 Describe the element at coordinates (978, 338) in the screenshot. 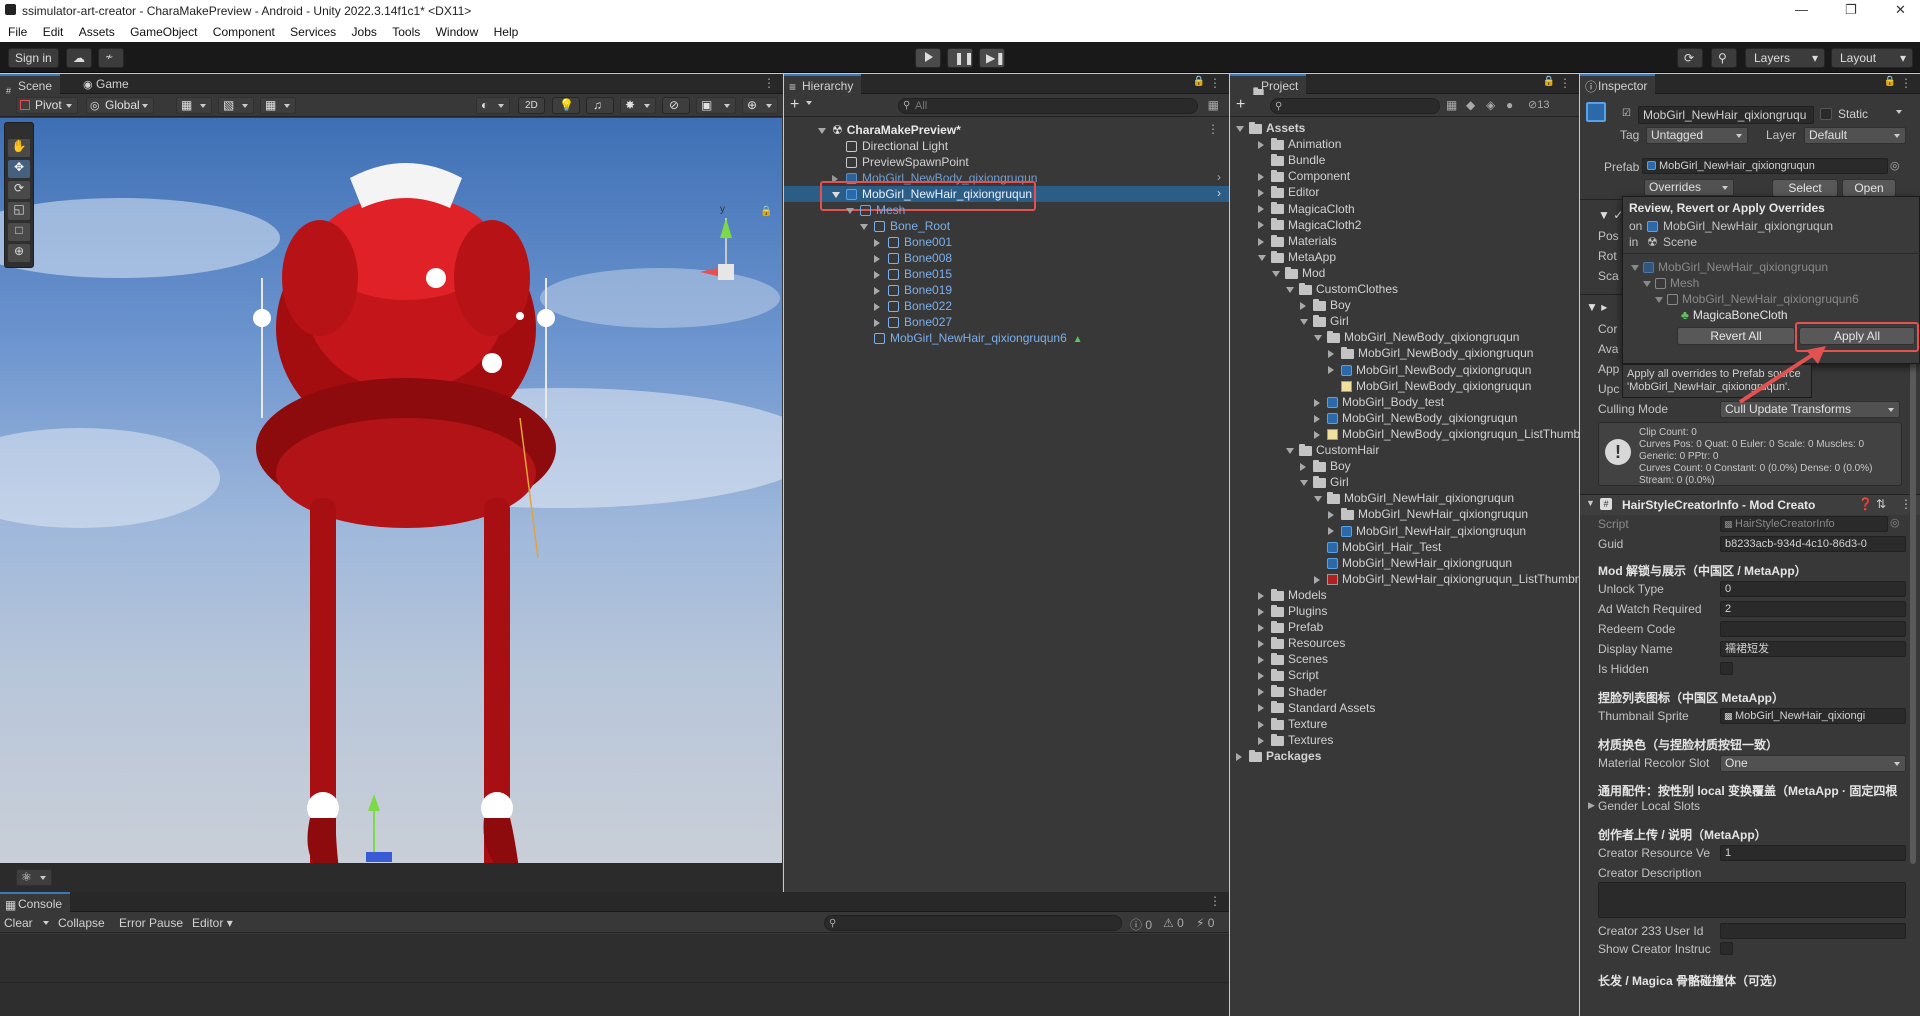

I see `hierarchy-item-newhair6: MobGirl_NewHair_qixiongruqun6 ▲` at that location.